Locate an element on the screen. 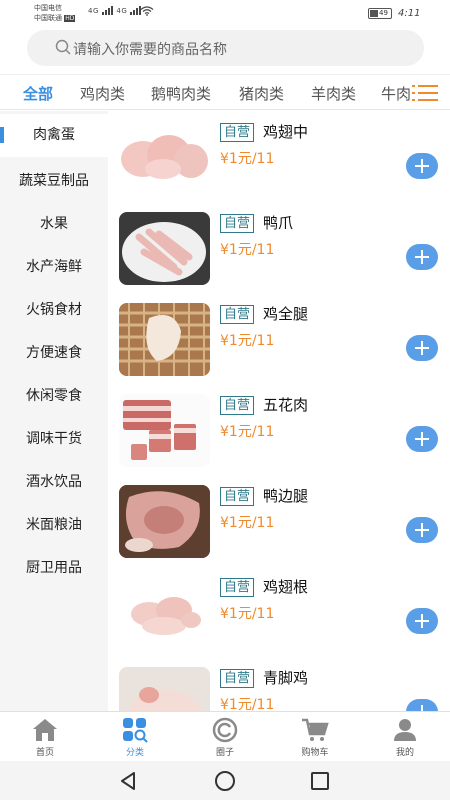 The image size is (450, 800). product-item: 自营 五花肉 ¥1元/11 is located at coordinates (279, 429).